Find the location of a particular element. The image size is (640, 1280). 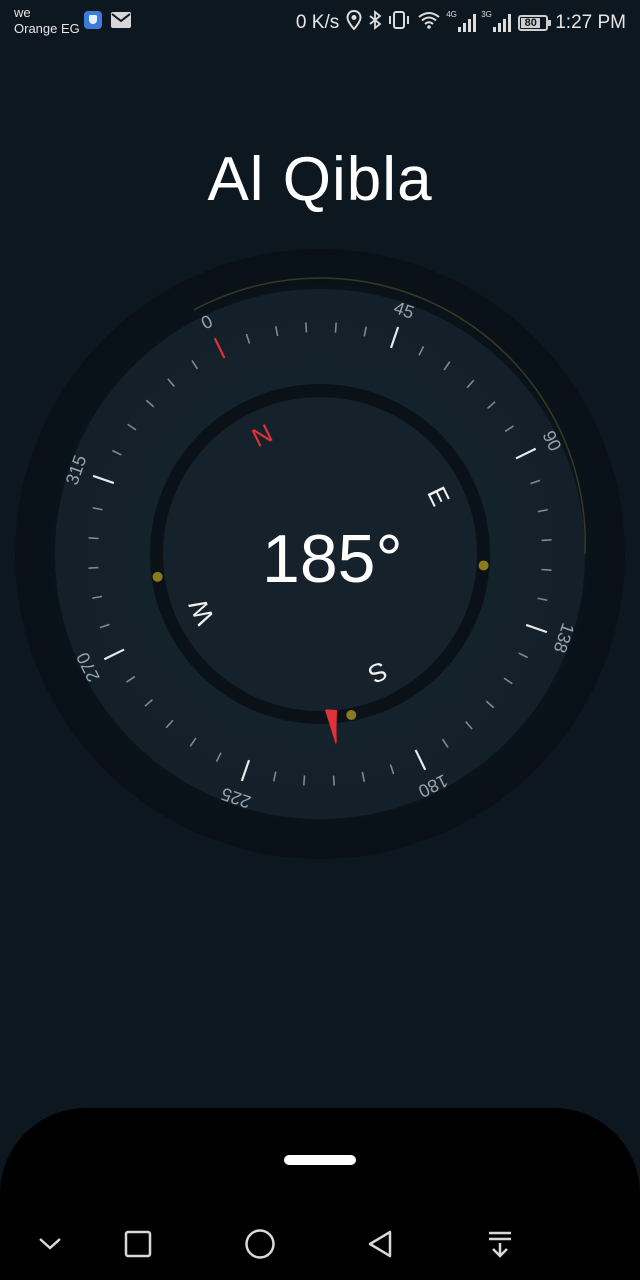

net-speed: 0 K/s is located at coordinates (317, 22).